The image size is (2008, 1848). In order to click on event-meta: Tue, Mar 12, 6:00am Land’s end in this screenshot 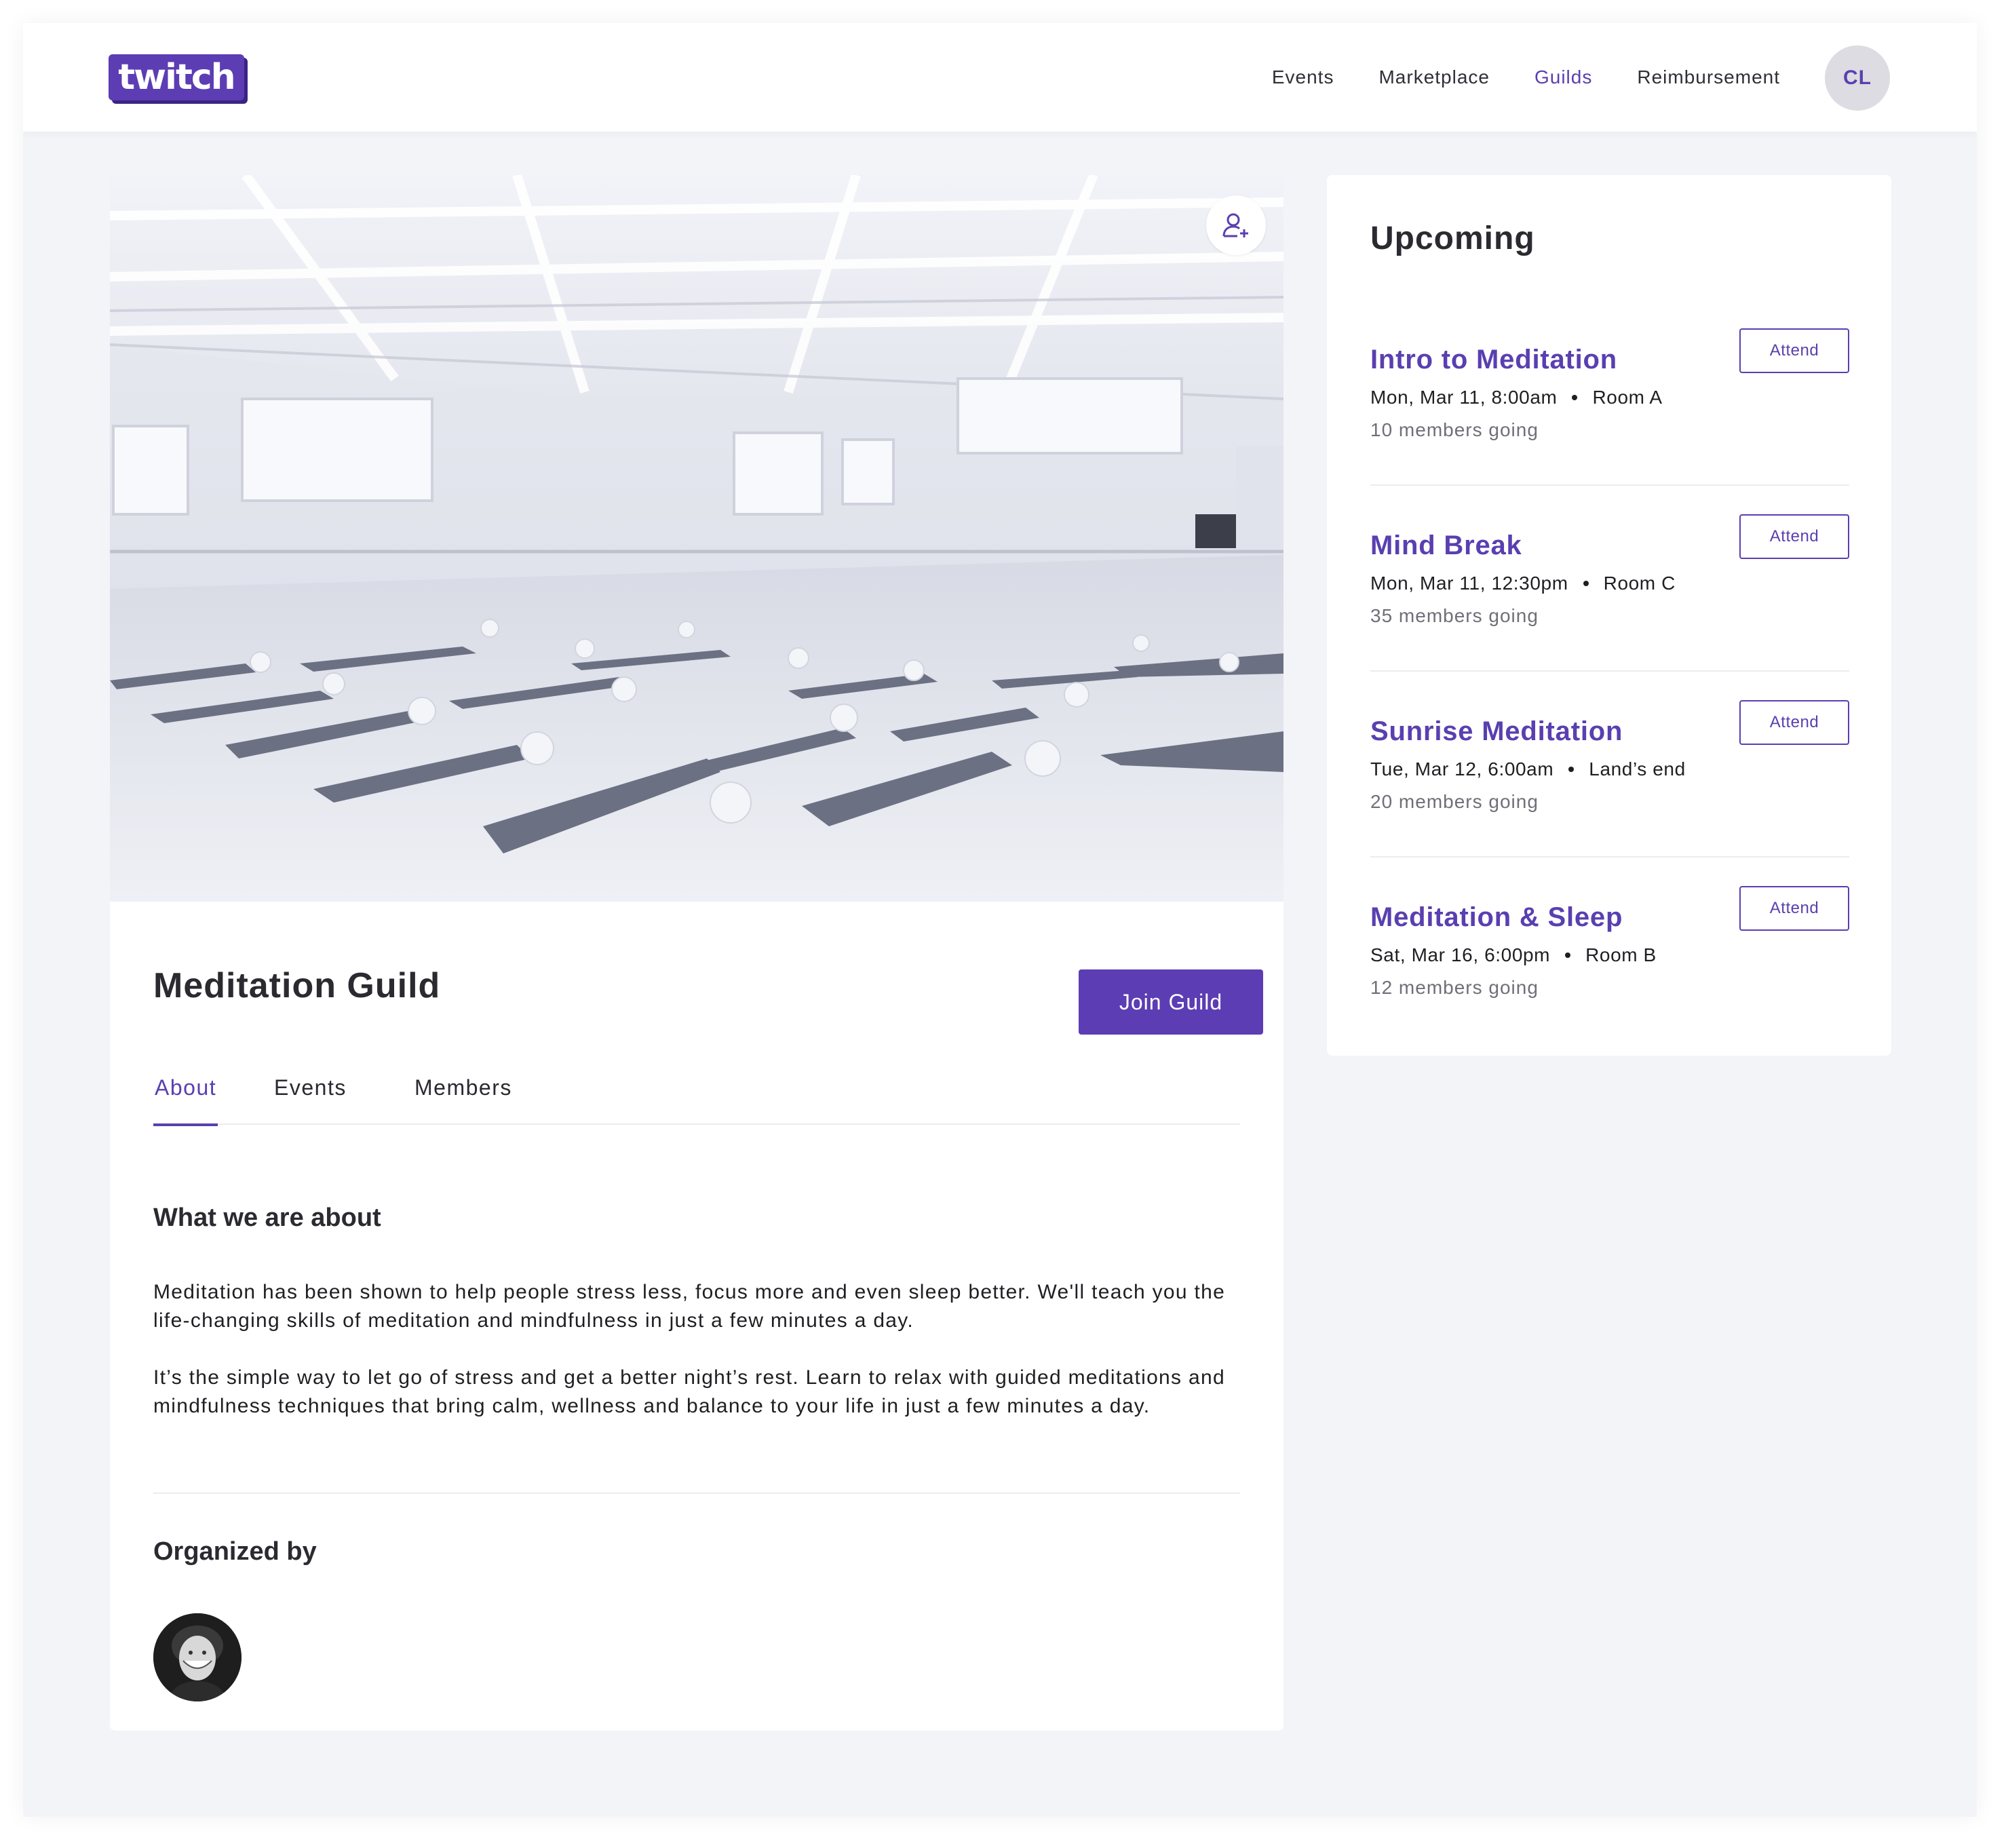, I will do `click(1528, 769)`.